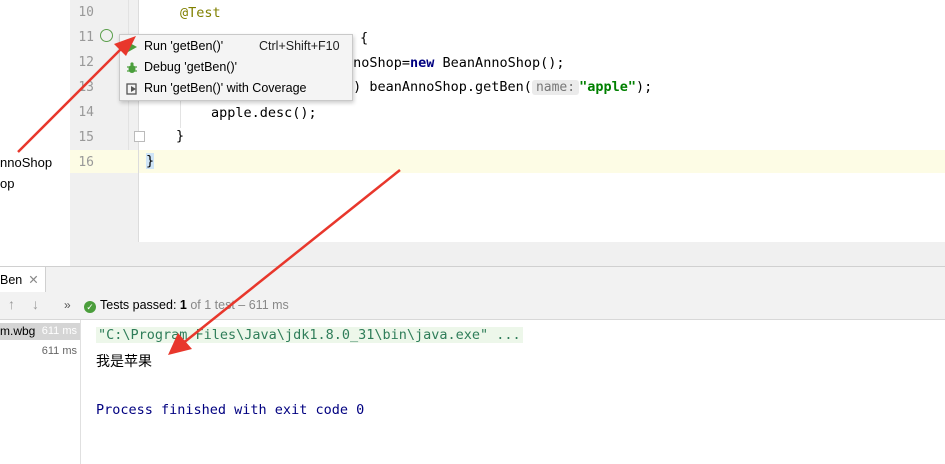 Image resolution: width=945 pixels, height=464 pixels. What do you see at coordinates (11, 304) in the screenshot?
I see `arrow-up-icon: ↑` at bounding box center [11, 304].